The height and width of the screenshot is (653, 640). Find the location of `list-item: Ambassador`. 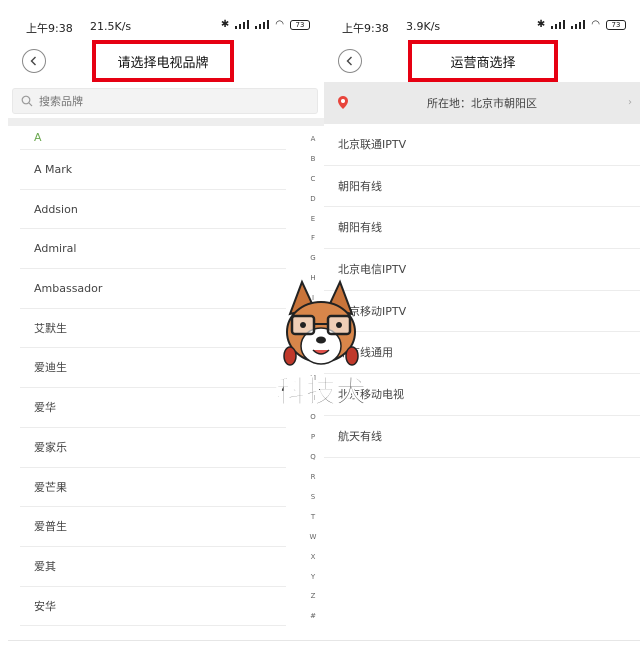

list-item: Ambassador is located at coordinates (153, 289).